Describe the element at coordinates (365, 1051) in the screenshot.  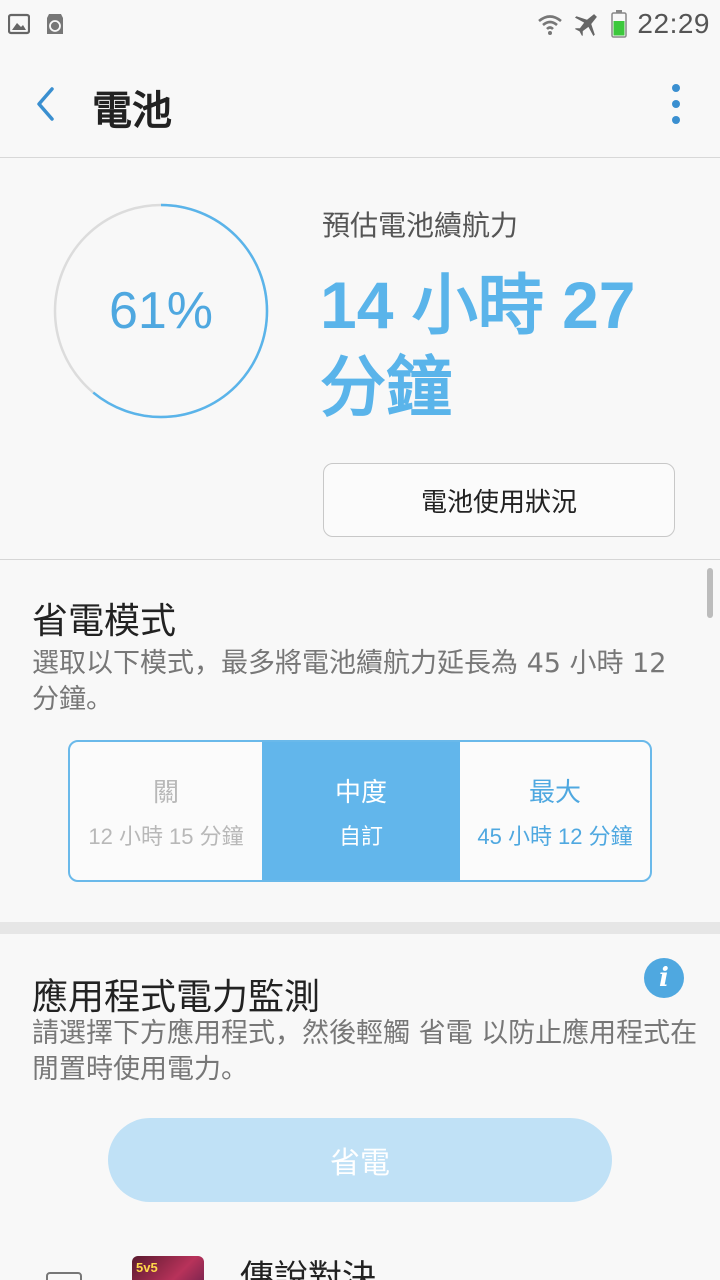
I see `app-power-monitor-description: 請選擇下方應用程式，然後輕觸 省電 以防止應用程式在閒置時使用電力。` at that location.